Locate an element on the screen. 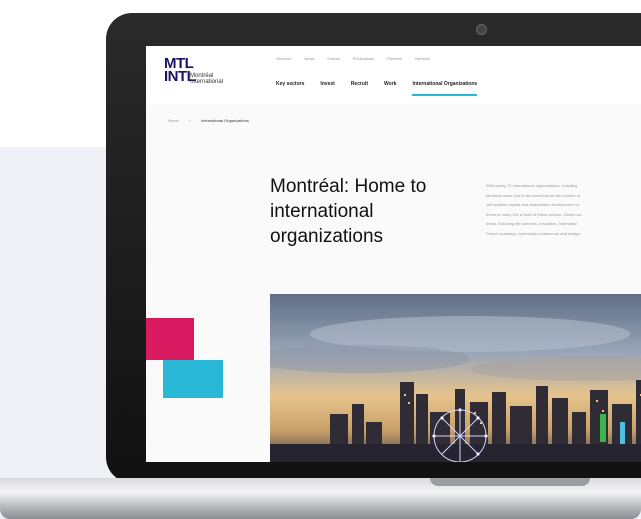  decorative-cyan-square is located at coordinates (193, 379).